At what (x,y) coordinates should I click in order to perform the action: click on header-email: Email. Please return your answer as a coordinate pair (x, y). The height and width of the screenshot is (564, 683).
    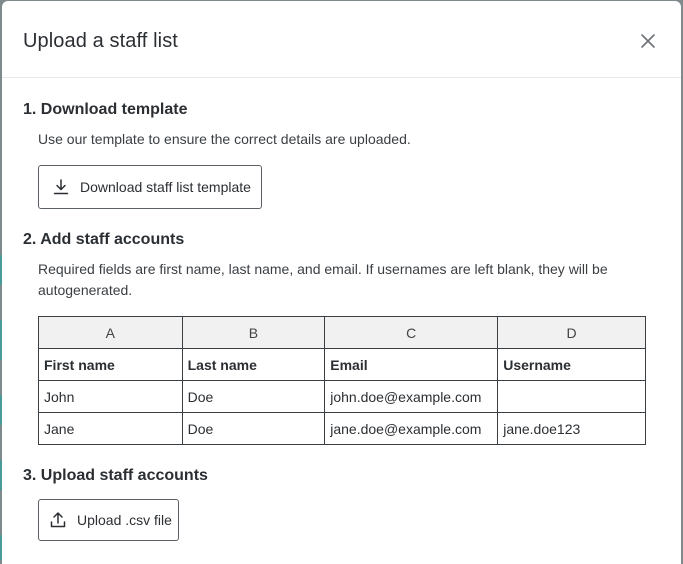
    Looking at the image, I should click on (411, 364).